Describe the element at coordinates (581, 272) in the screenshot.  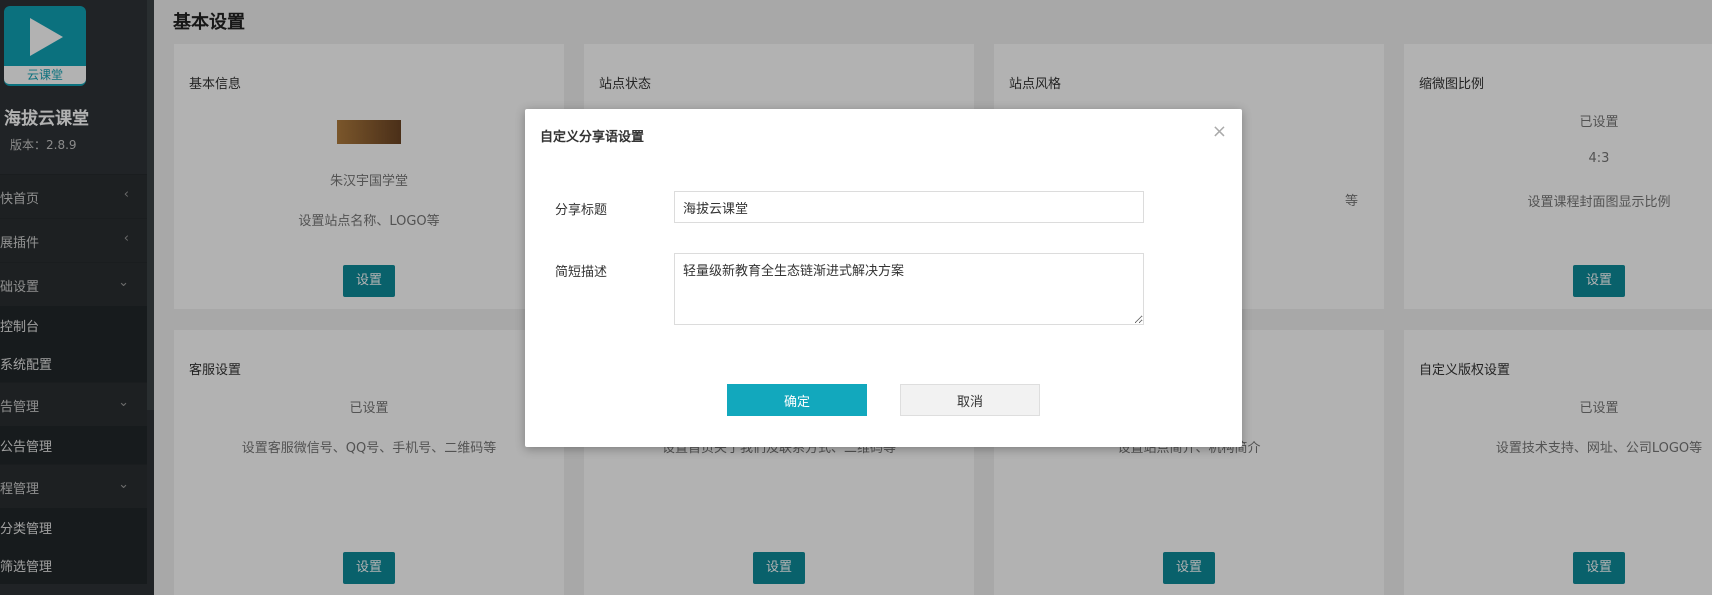
I see `description-label: 简短描述` at that location.